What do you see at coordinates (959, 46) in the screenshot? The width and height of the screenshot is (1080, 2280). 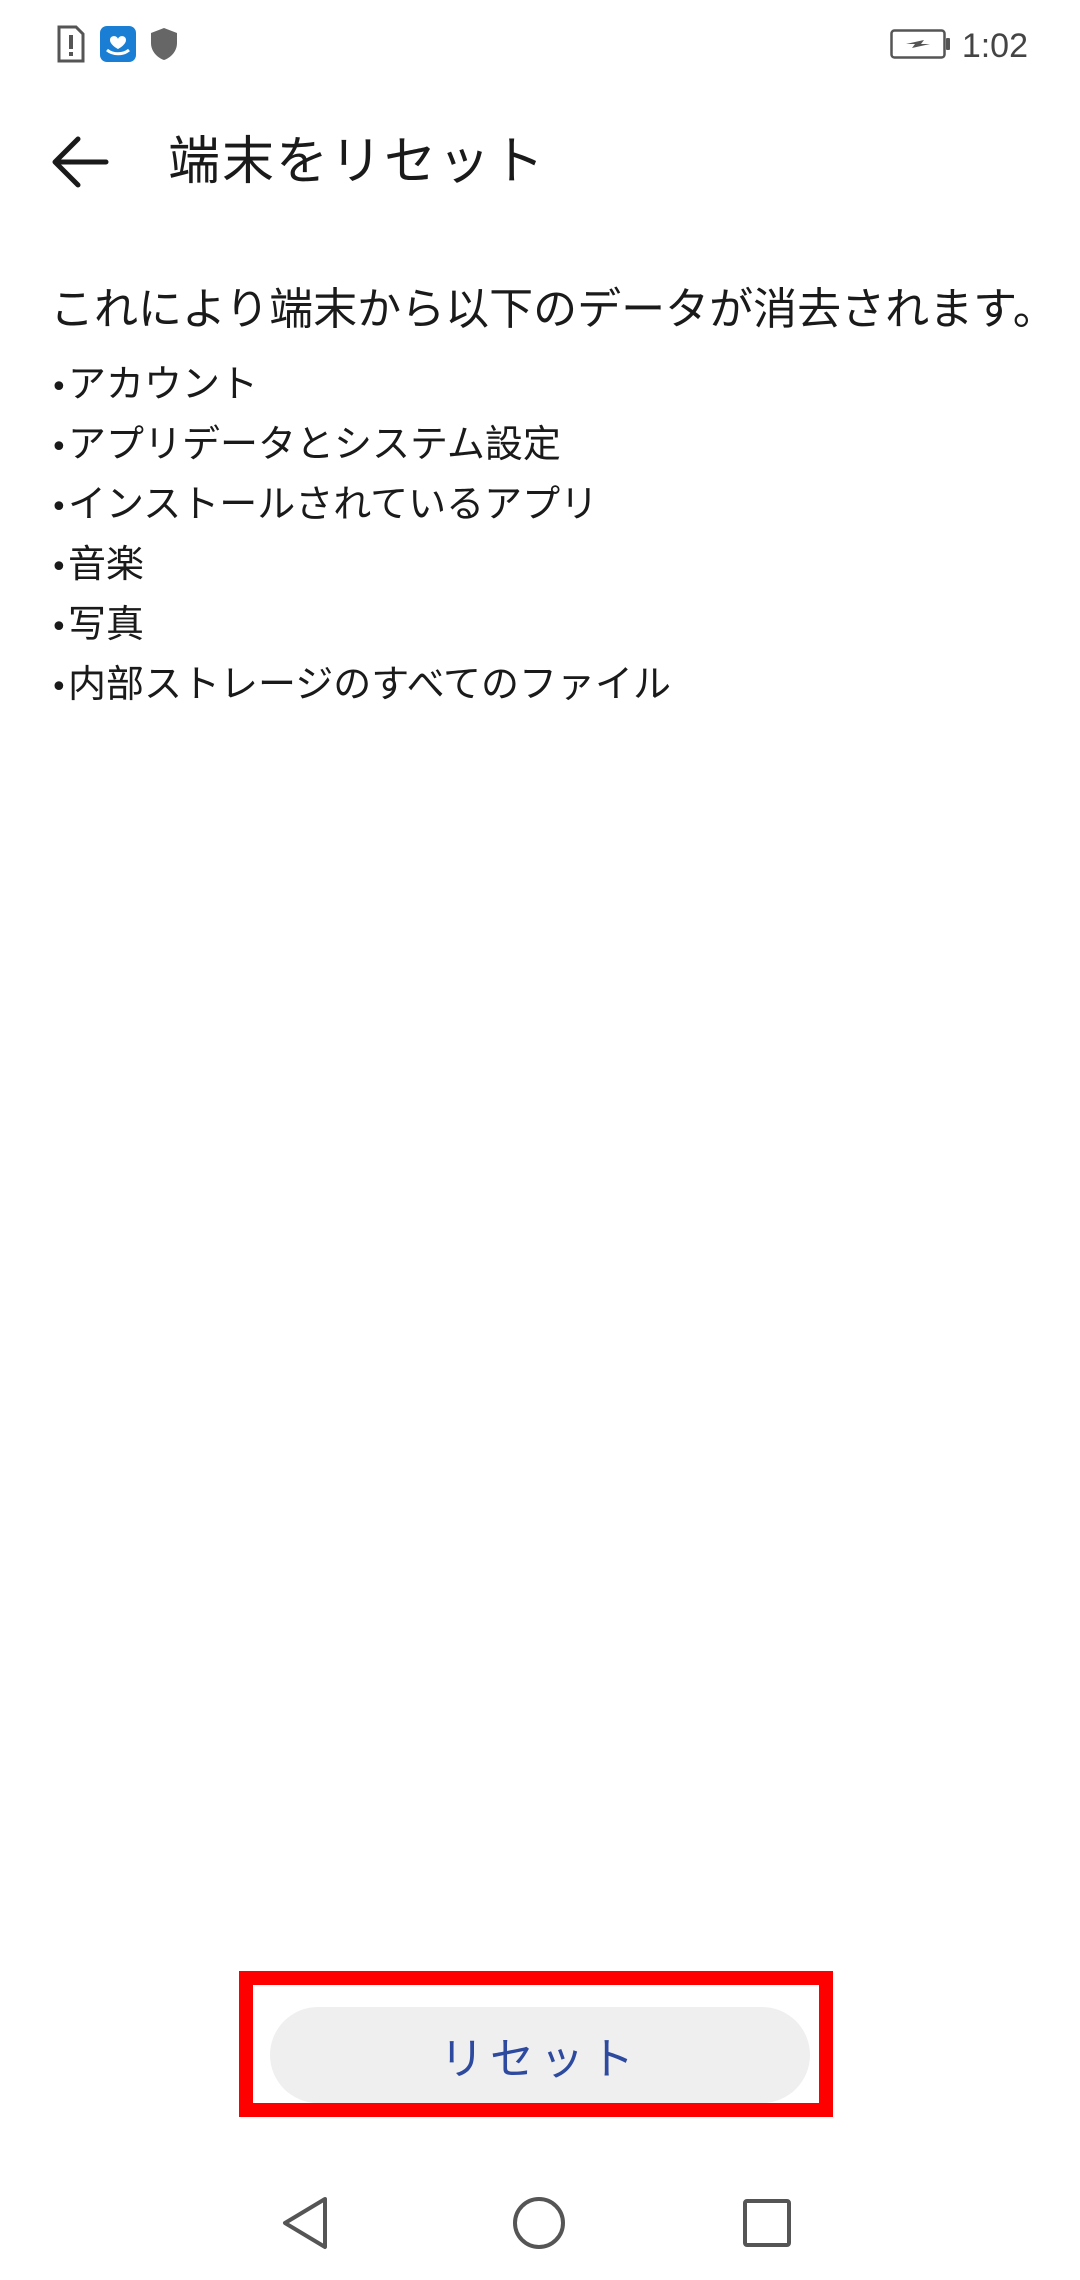 I see `status-icons-right: 1:02` at bounding box center [959, 46].